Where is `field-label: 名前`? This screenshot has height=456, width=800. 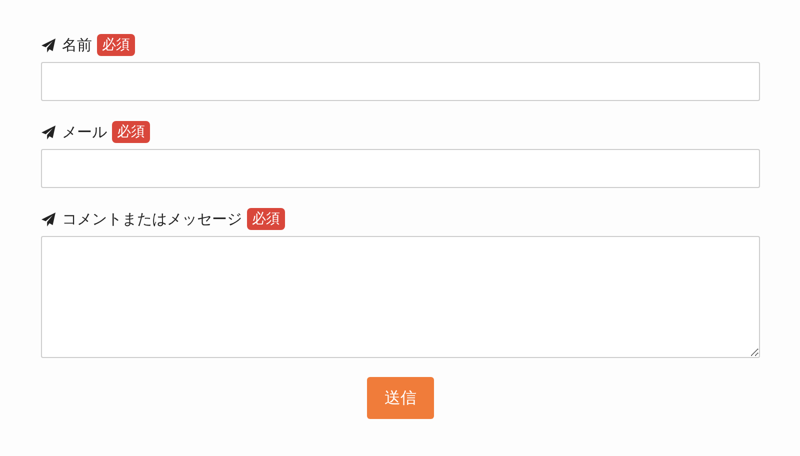
field-label: 名前 is located at coordinates (77, 45).